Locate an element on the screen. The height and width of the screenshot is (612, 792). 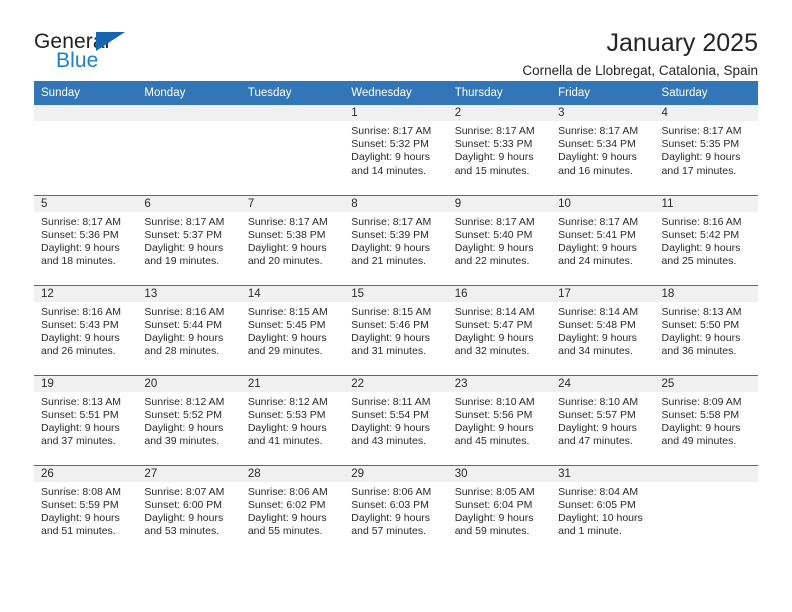
brand-name-blue: Blue is located at coordinates (77, 60).